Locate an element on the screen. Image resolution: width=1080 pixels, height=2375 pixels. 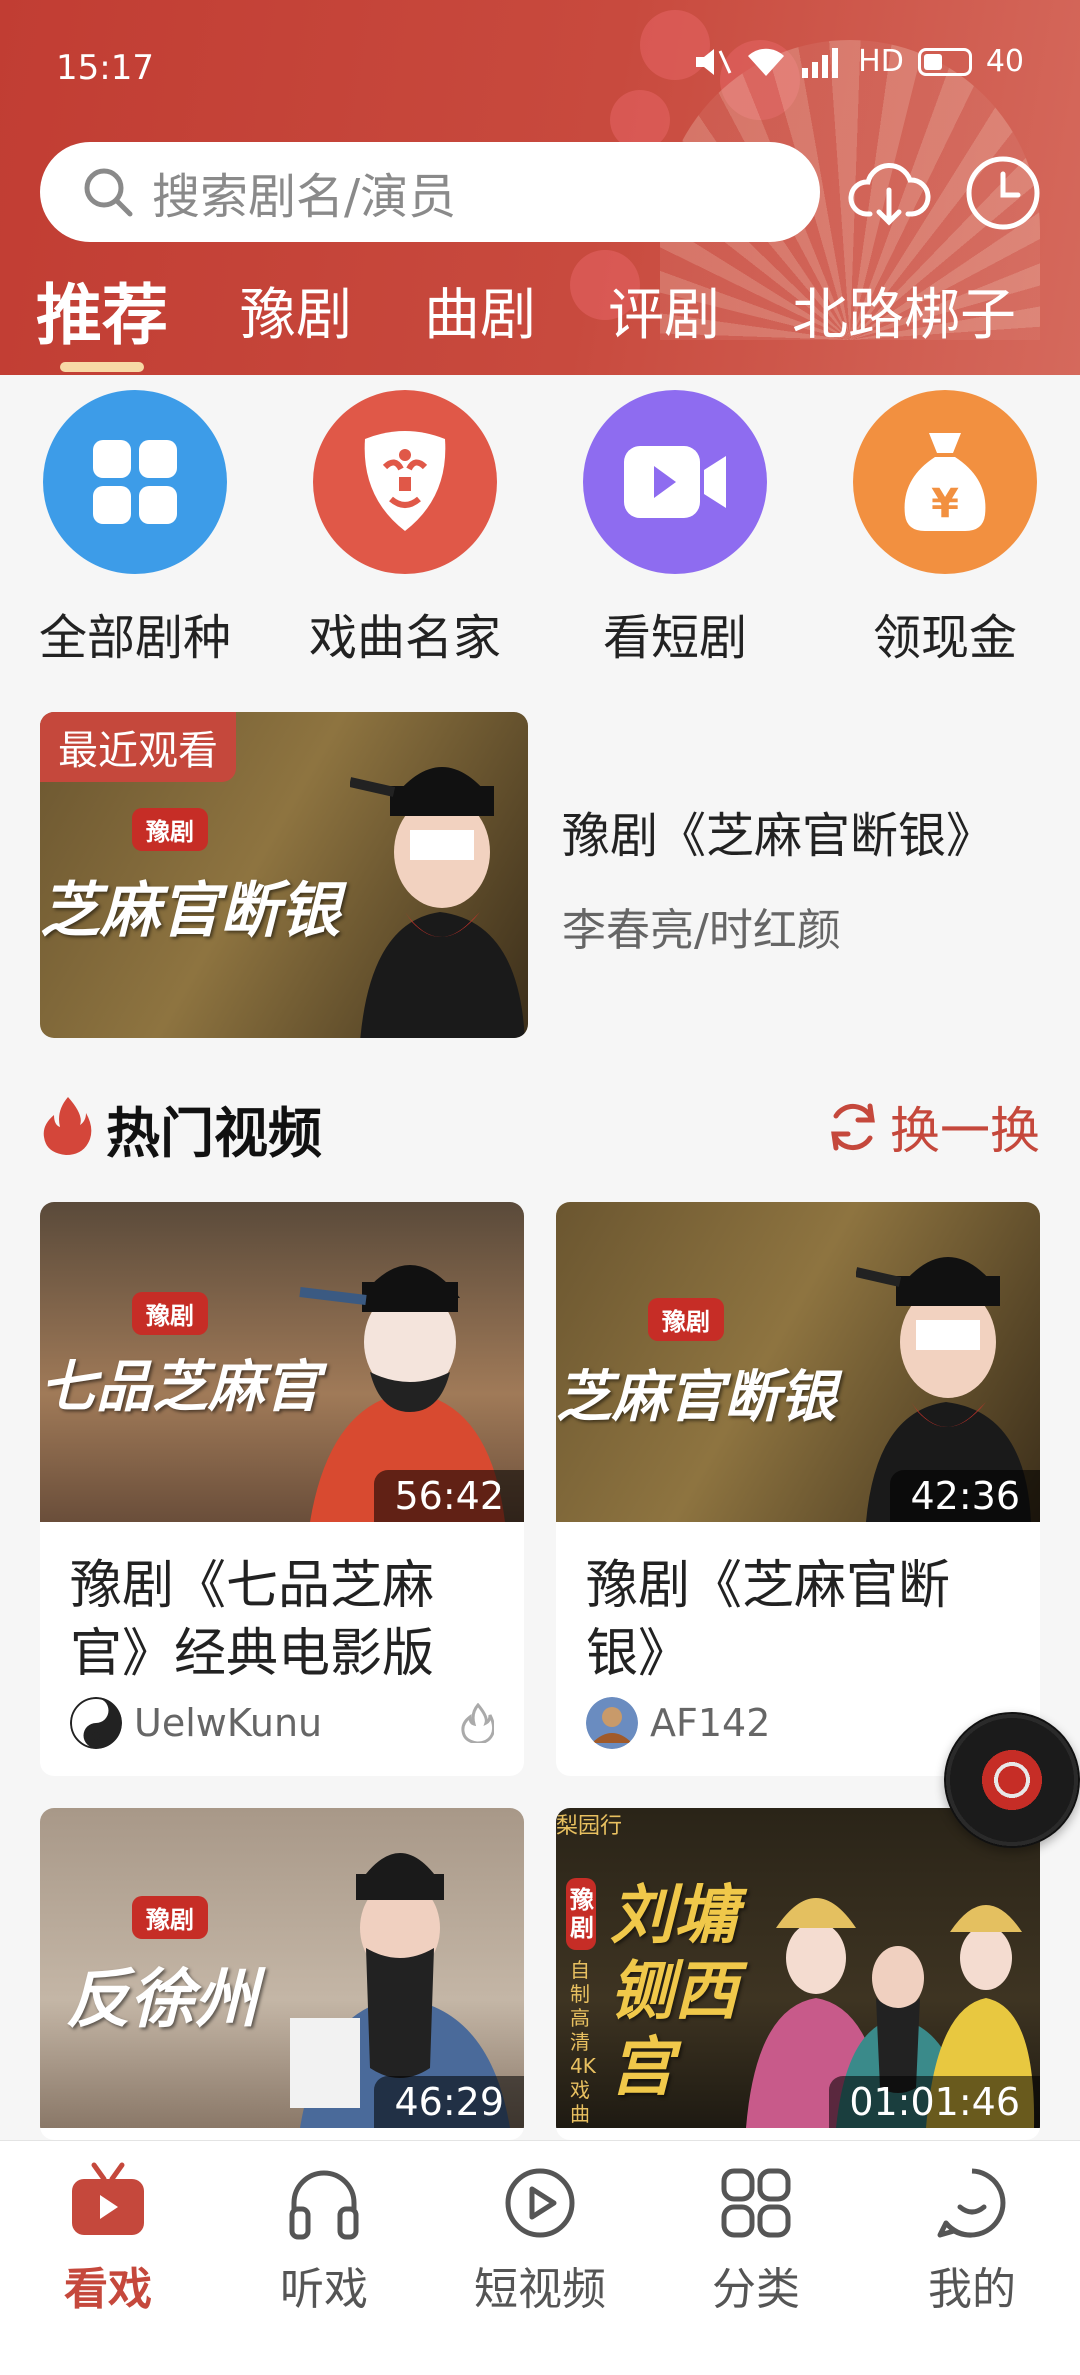
video-duration: 01:01:46 is located at coordinates (934, 2102).